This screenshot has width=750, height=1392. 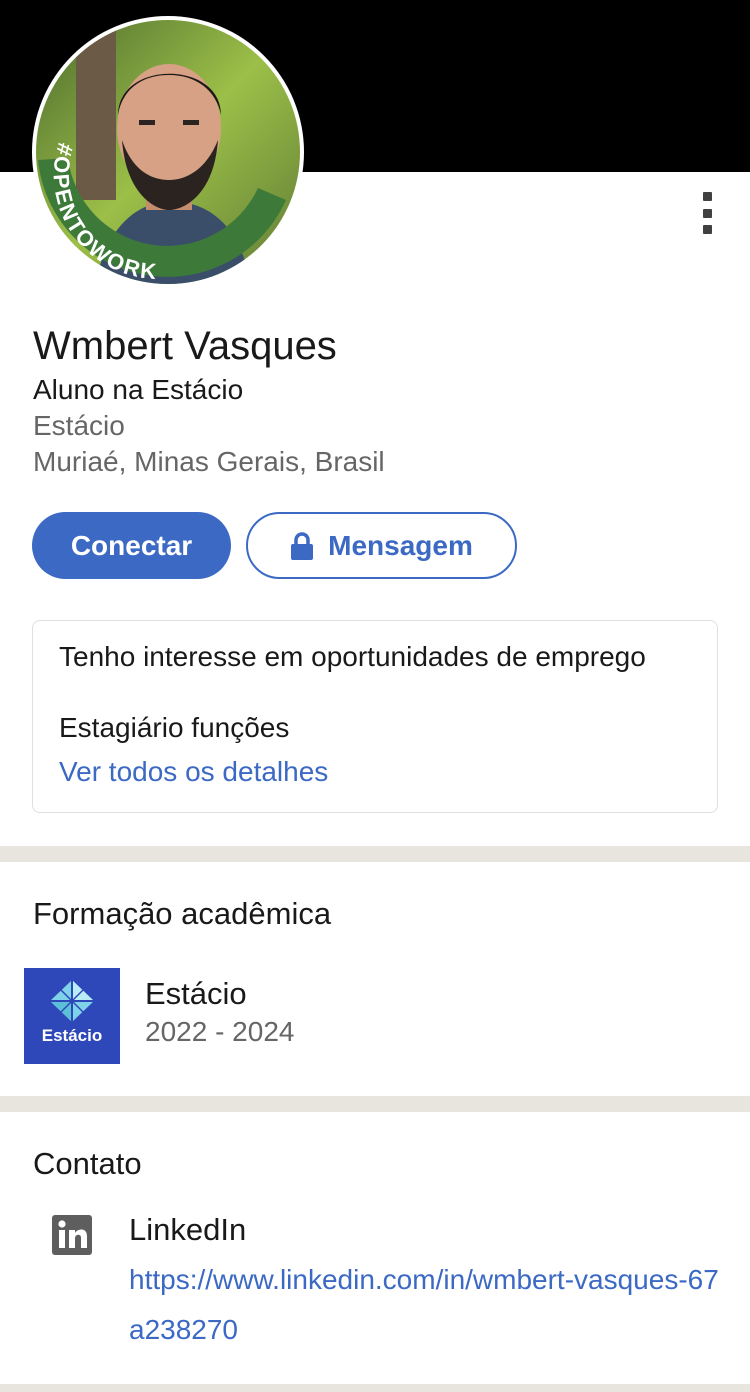 I want to click on education-section-title: Formação acadêmica, so click(x=182, y=913).